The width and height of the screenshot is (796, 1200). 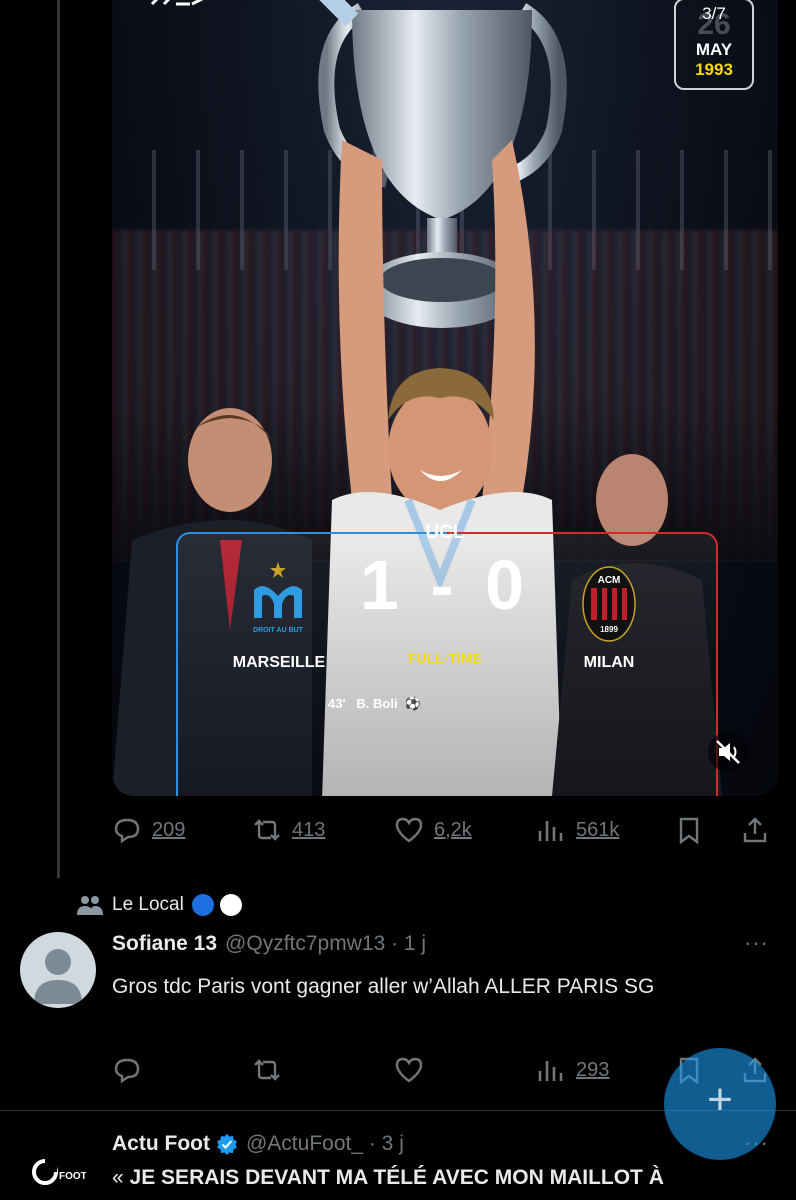 What do you see at coordinates (90, 905) in the screenshot?
I see `people-icon` at bounding box center [90, 905].